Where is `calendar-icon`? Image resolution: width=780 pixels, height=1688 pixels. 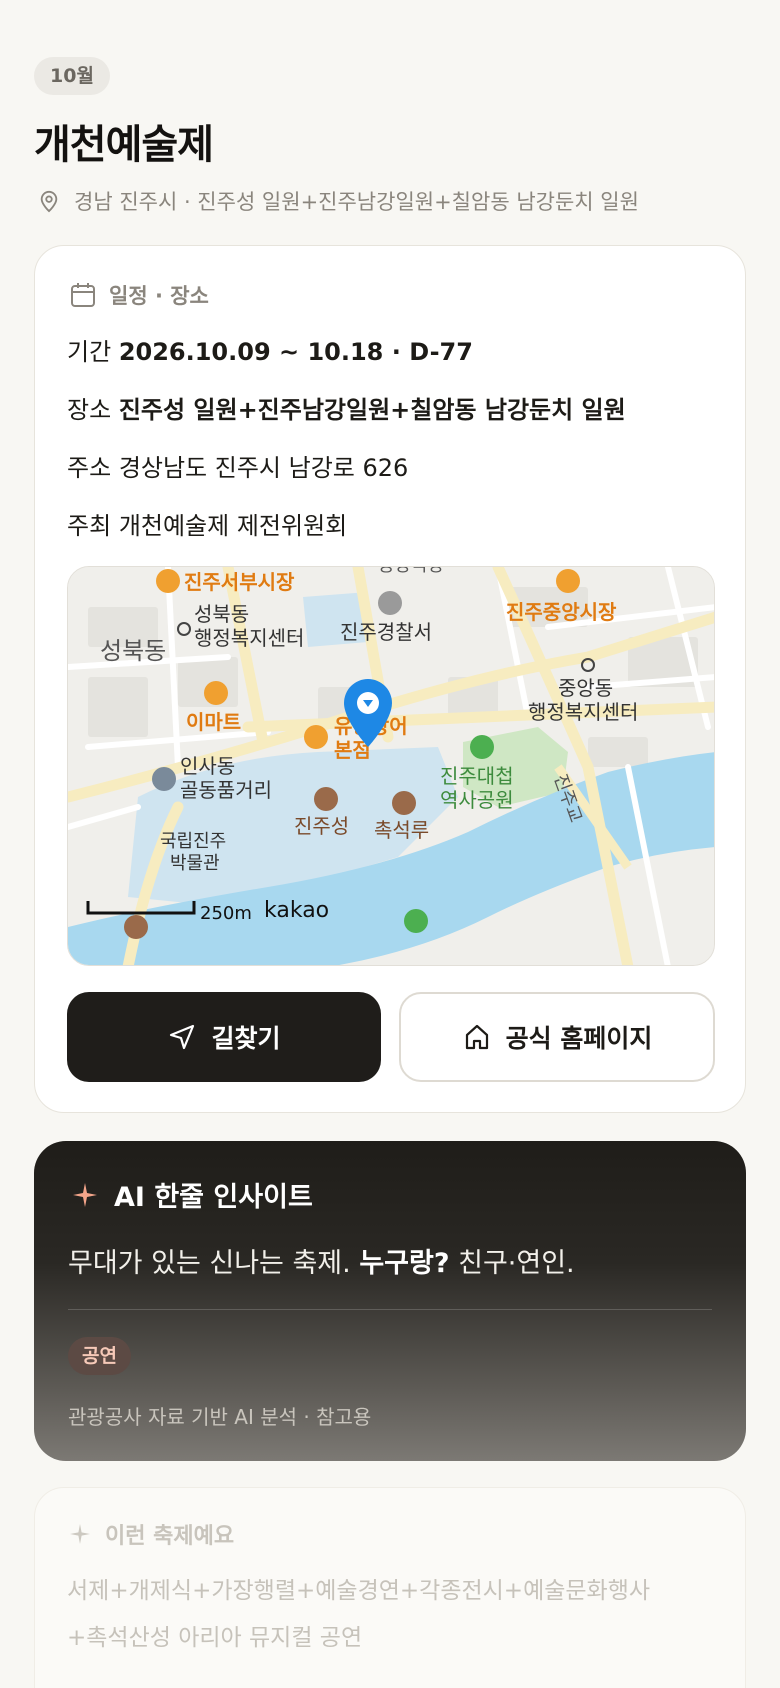
calendar-icon is located at coordinates (83, 295).